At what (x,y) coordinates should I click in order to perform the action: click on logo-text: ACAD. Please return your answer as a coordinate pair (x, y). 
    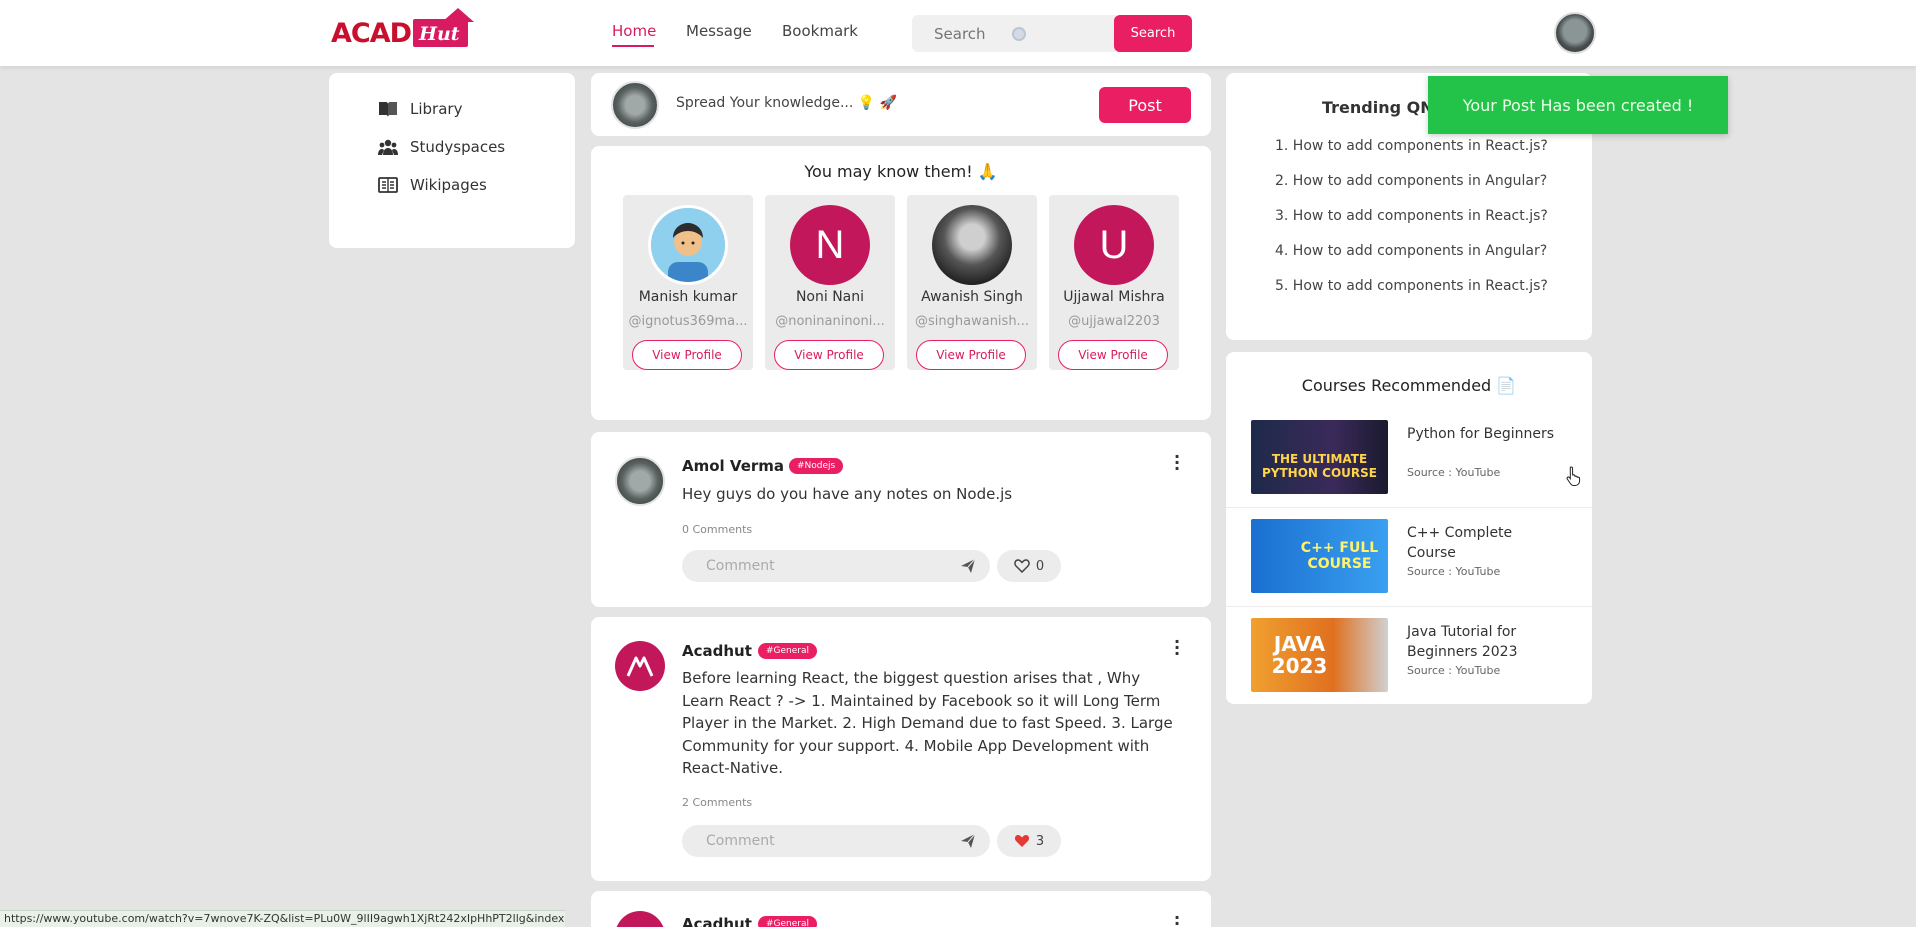
    Looking at the image, I should click on (371, 33).